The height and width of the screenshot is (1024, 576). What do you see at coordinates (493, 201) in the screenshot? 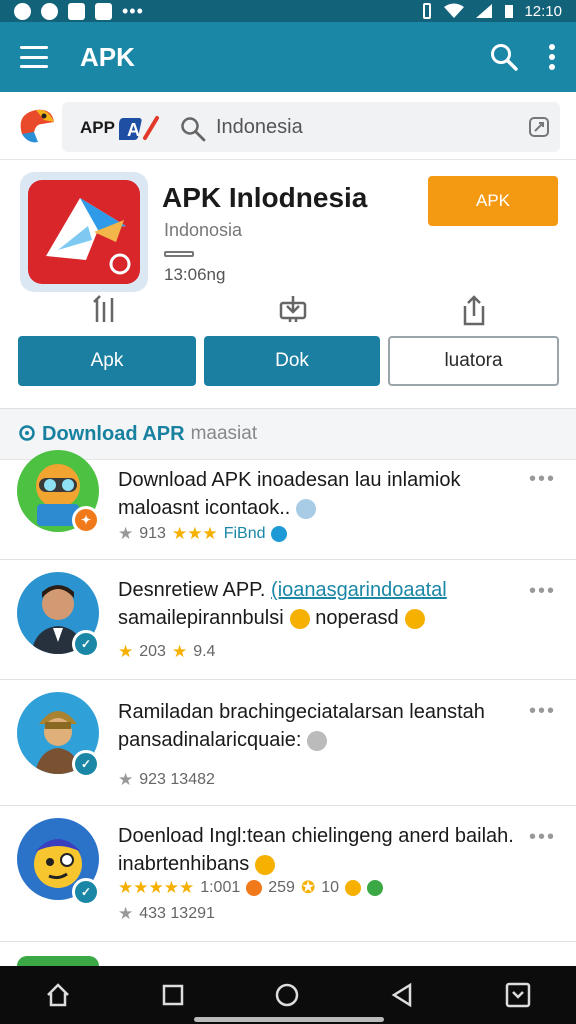
I see `install-button: APK` at bounding box center [493, 201].